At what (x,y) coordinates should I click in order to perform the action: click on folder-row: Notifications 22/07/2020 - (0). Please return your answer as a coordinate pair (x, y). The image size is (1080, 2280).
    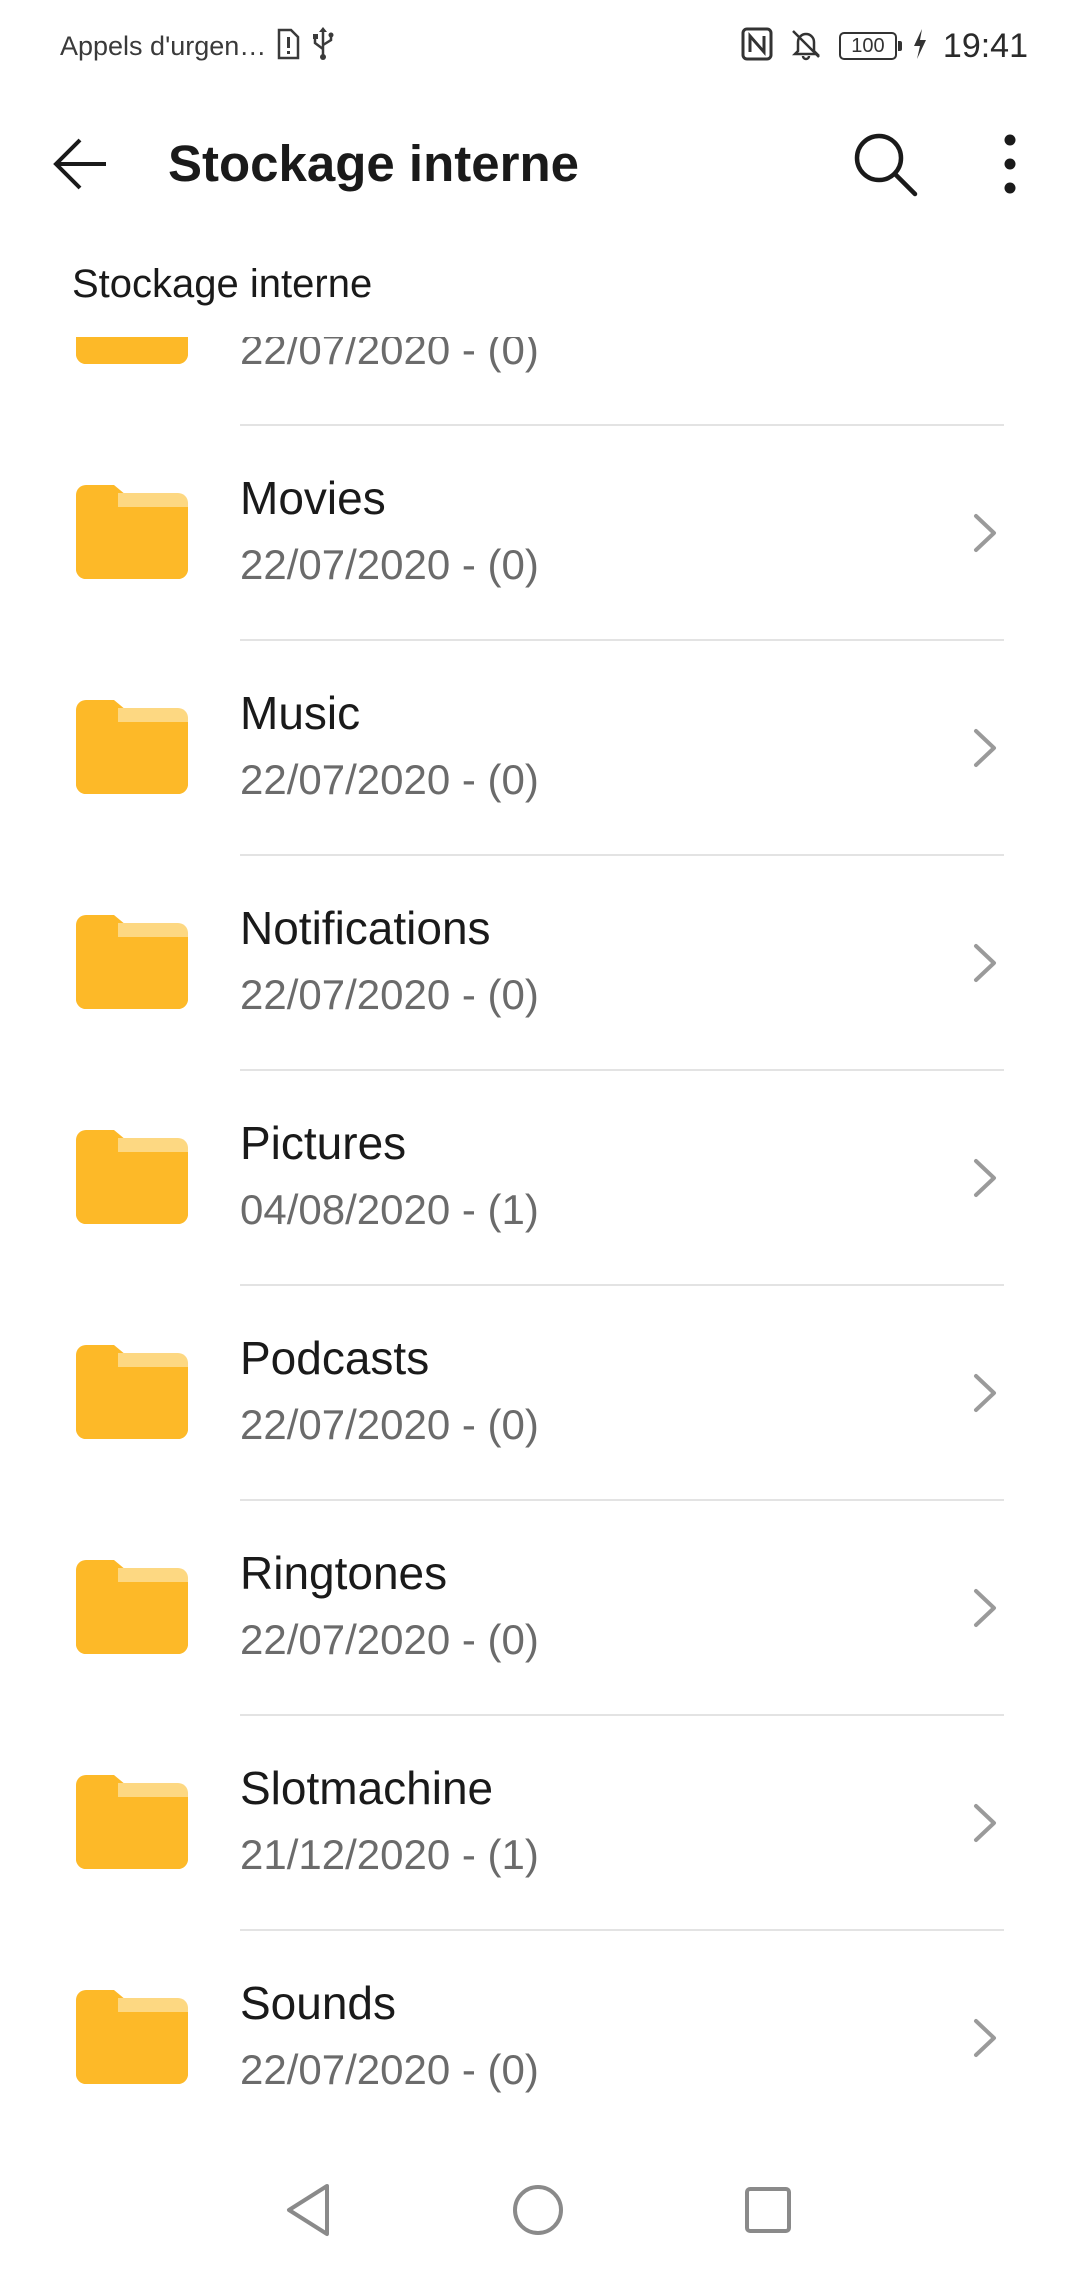
    Looking at the image, I should click on (540, 963).